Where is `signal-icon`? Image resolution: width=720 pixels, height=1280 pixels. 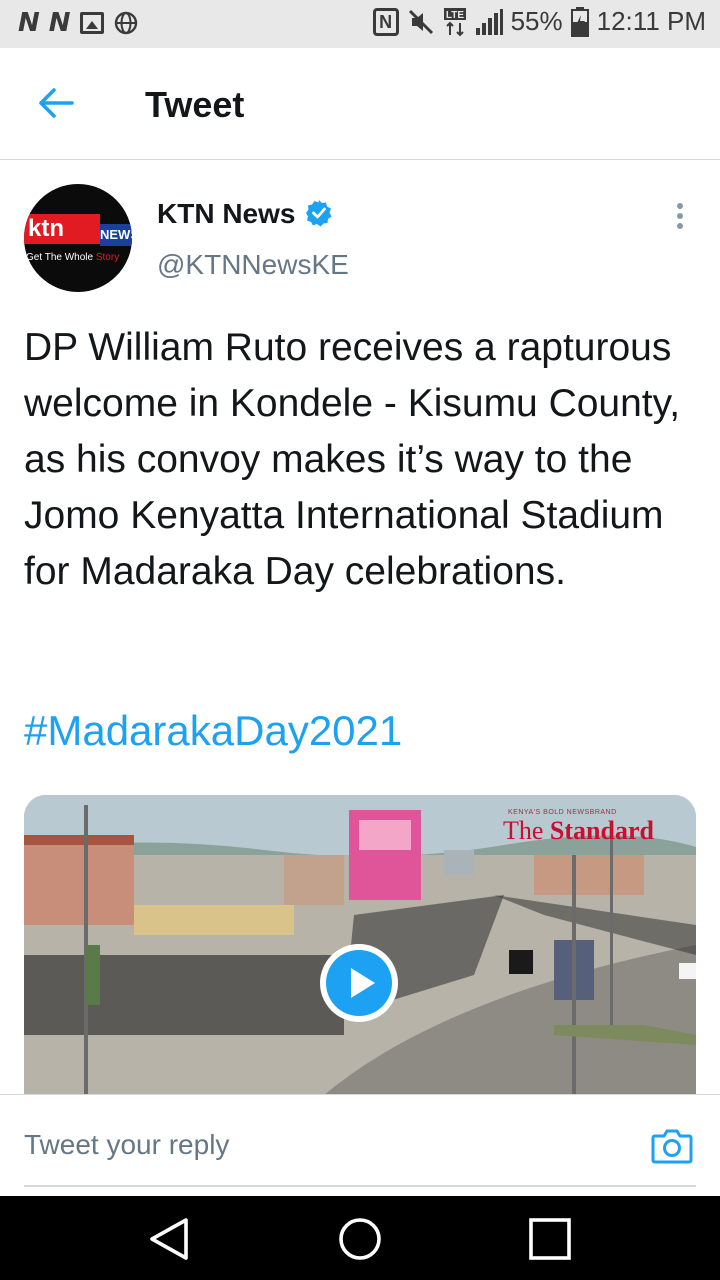 signal-icon is located at coordinates (489, 21).